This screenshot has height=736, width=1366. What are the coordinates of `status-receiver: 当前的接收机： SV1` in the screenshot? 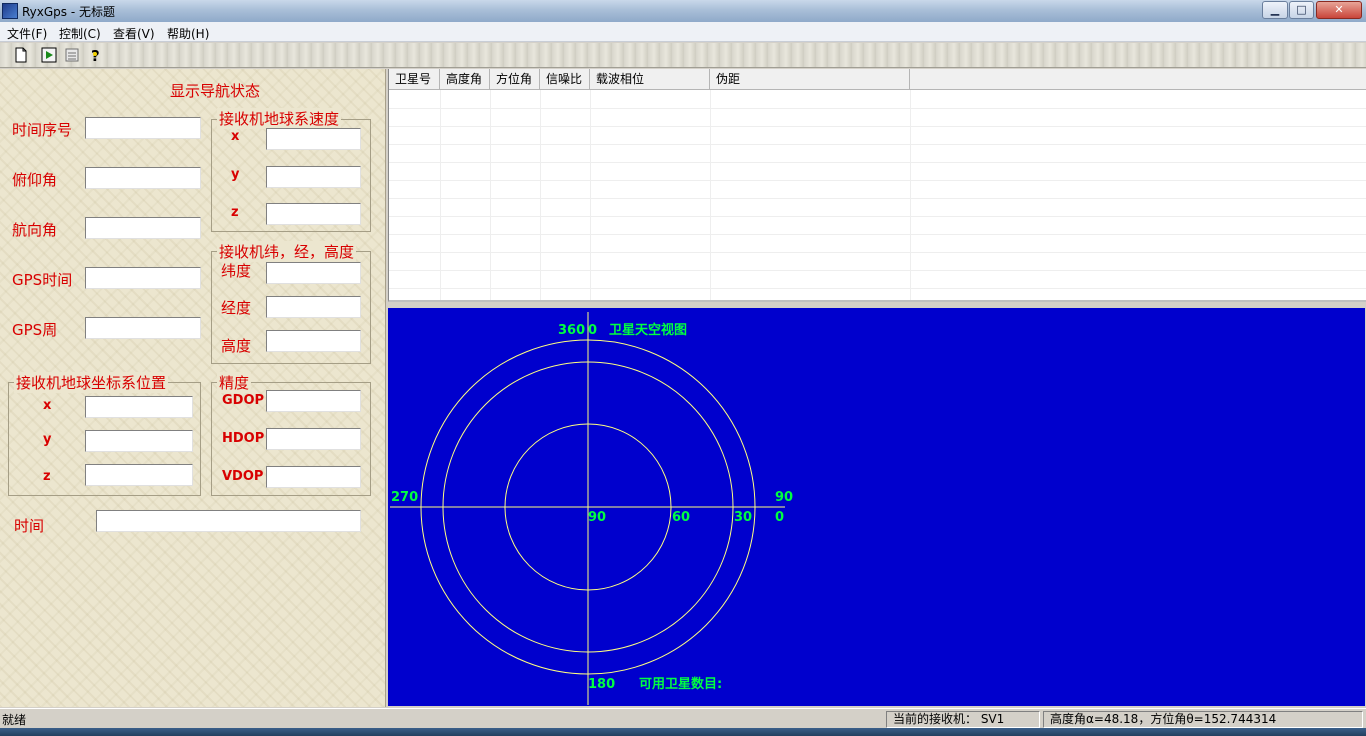 It's located at (963, 719).